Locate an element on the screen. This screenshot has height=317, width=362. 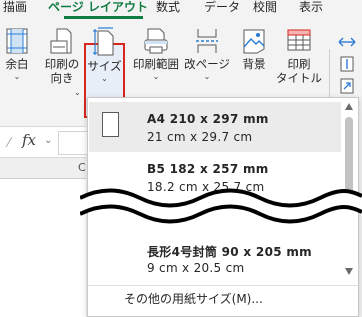
size-label: サイズ is located at coordinates (104, 66).